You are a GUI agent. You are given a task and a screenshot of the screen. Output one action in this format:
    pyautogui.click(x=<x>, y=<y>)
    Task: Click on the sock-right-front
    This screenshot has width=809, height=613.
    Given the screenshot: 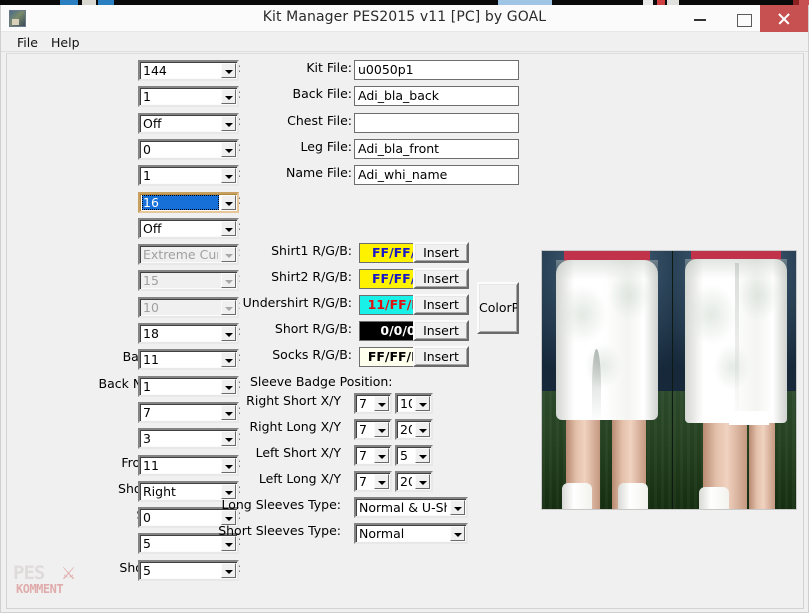 What is the action you would take?
    pyautogui.click(x=633, y=496)
    